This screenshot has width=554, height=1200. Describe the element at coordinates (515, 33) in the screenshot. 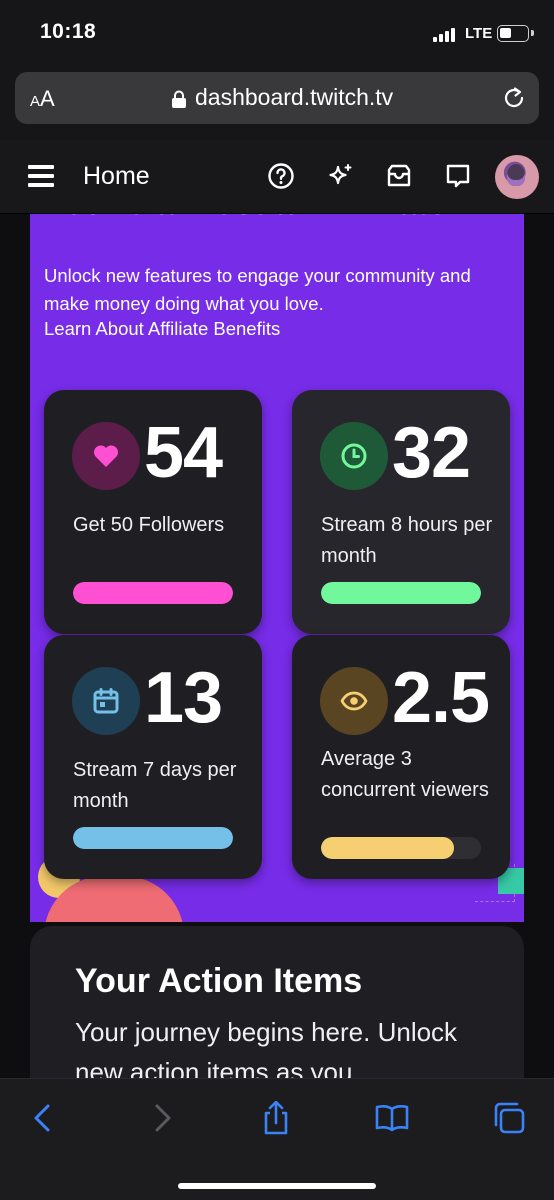

I see `battery-icon` at that location.